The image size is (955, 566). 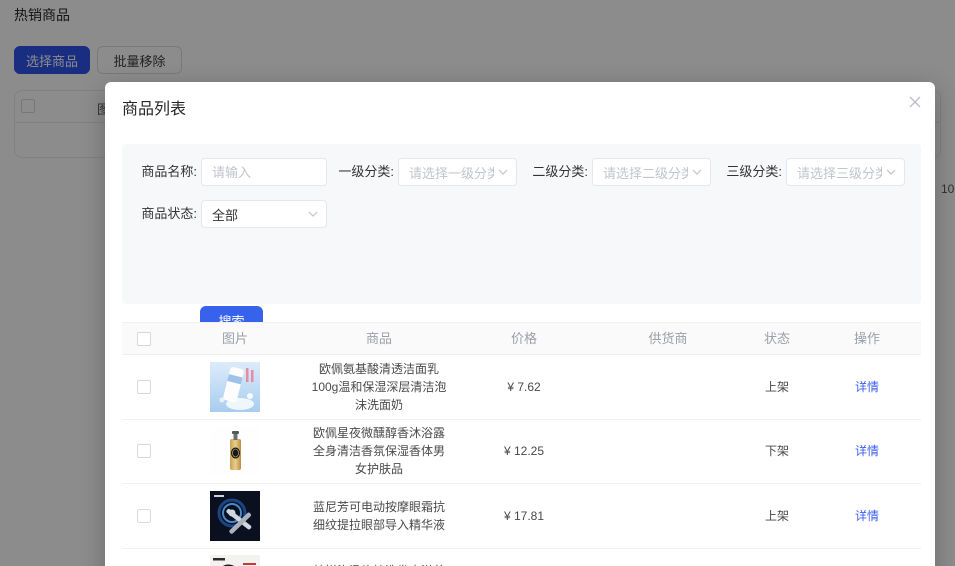 I want to click on cat1-placeholder: 请选择一级分类, so click(x=451, y=173).